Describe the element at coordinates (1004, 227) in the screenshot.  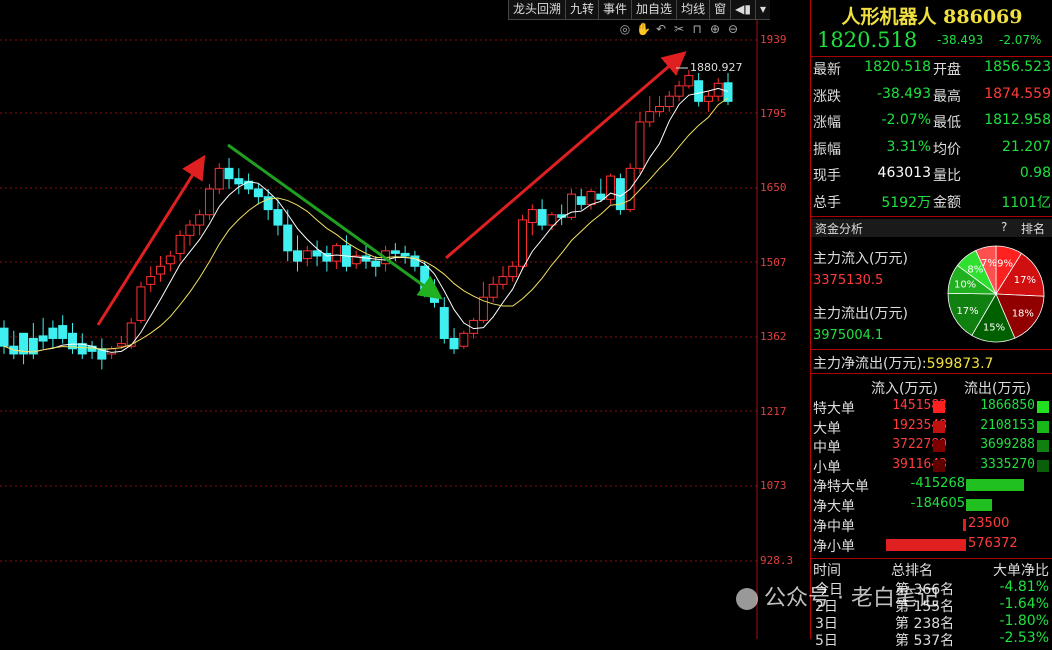
I see `help-button: ?` at that location.